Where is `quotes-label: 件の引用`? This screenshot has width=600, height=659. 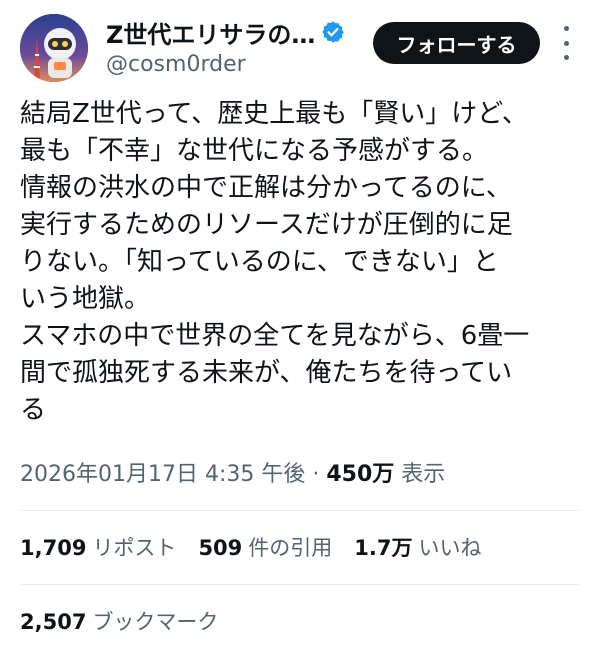 quotes-label: 件の引用 is located at coordinates (290, 548).